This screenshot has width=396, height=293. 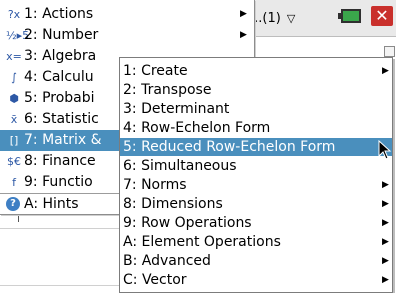 What do you see at coordinates (14, 14) in the screenshot?
I see `actions-icon: ?x` at bounding box center [14, 14].